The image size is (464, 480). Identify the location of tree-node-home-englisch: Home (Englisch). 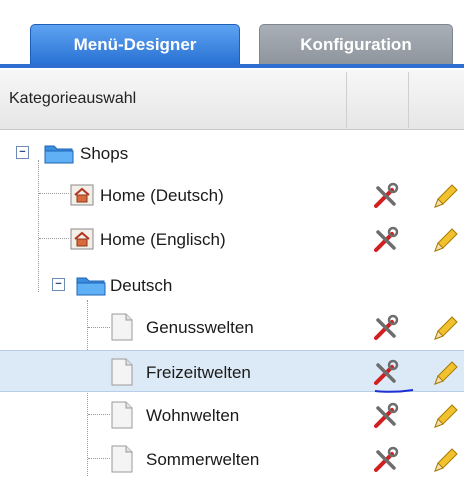
(232, 239).